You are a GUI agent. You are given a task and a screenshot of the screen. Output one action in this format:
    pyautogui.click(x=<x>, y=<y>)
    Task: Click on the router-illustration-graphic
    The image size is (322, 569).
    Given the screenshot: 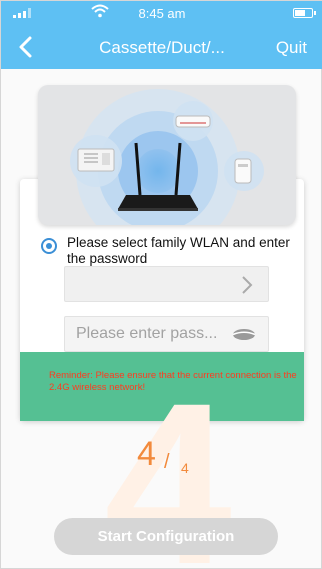 What is the action you would take?
    pyautogui.click(x=167, y=157)
    